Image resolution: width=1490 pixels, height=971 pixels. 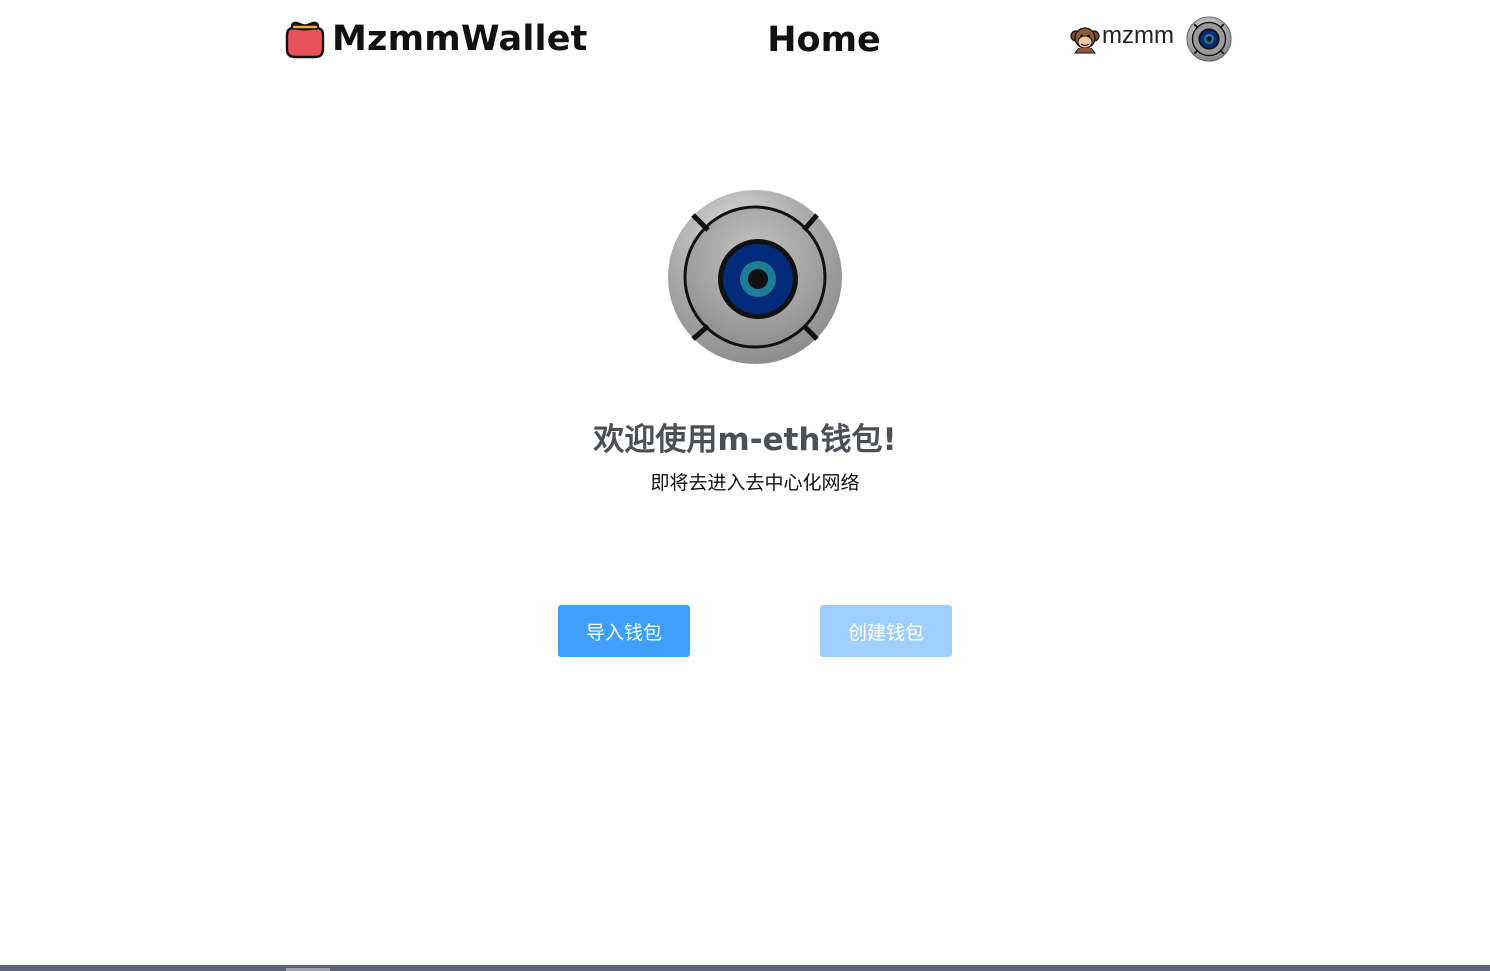 I want to click on page-title: Home, so click(x=824, y=40).